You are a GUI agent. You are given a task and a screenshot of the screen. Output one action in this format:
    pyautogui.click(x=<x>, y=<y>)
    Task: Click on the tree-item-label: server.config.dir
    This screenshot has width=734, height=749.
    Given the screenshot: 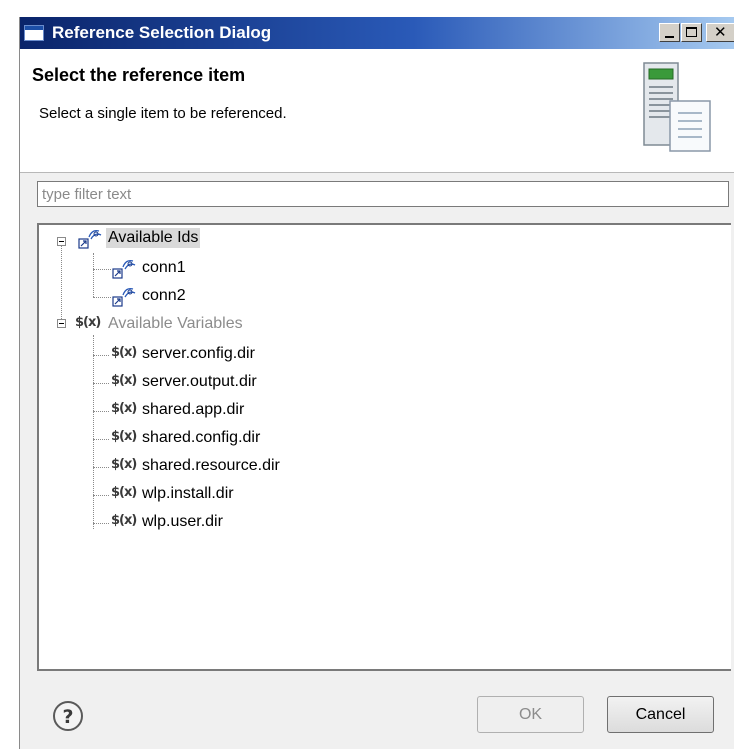 What is the action you would take?
    pyautogui.click(x=198, y=353)
    